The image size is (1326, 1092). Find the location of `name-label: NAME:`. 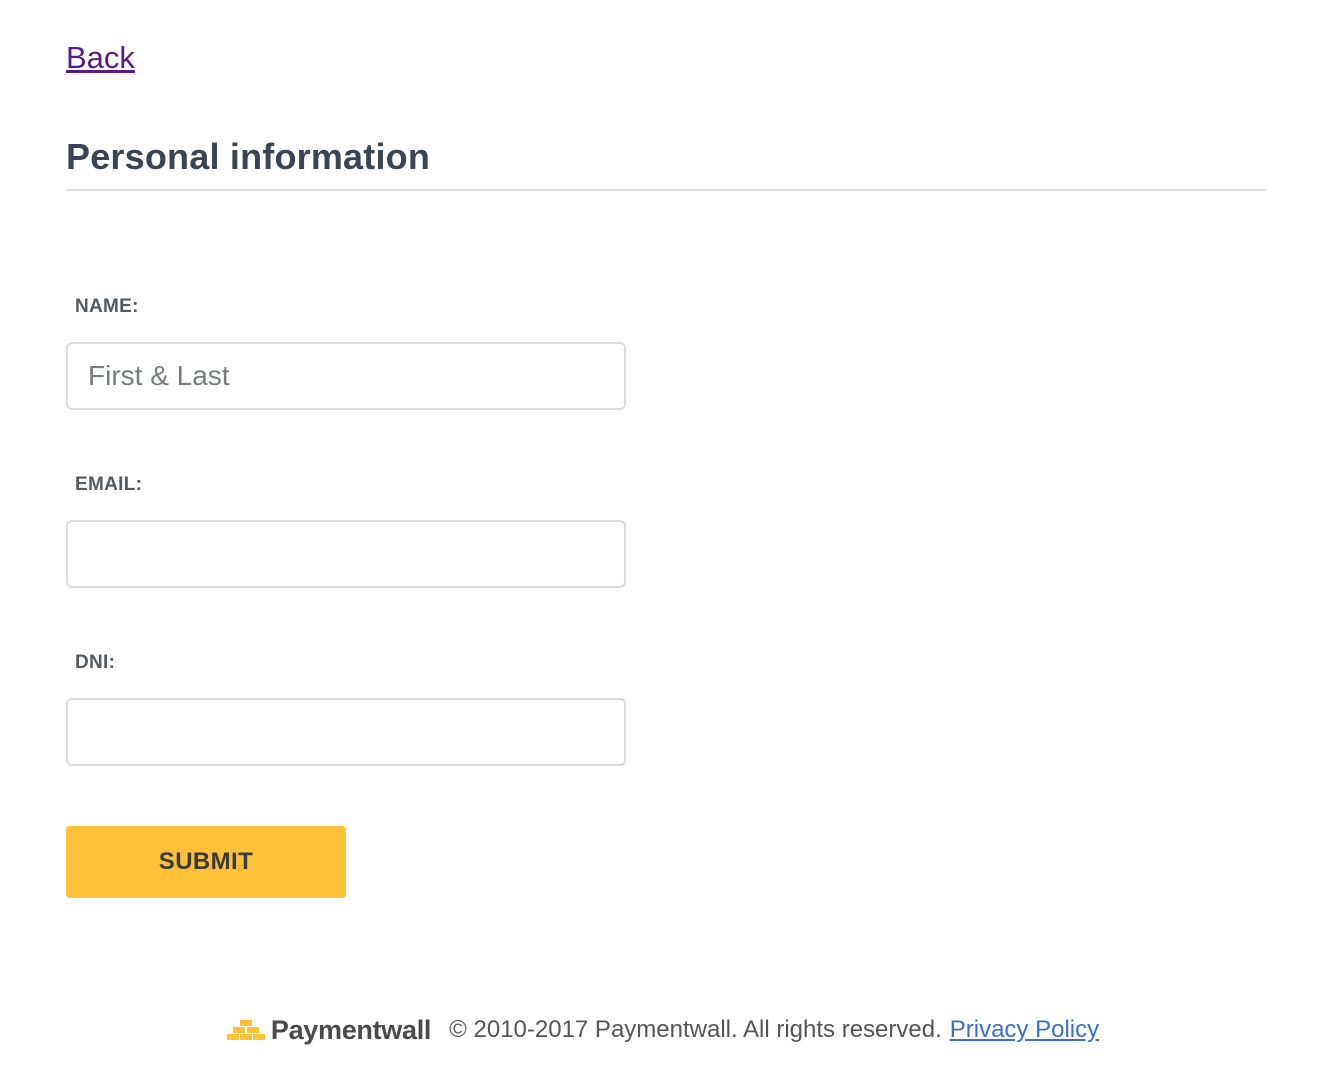

name-label: NAME: is located at coordinates (107, 306).